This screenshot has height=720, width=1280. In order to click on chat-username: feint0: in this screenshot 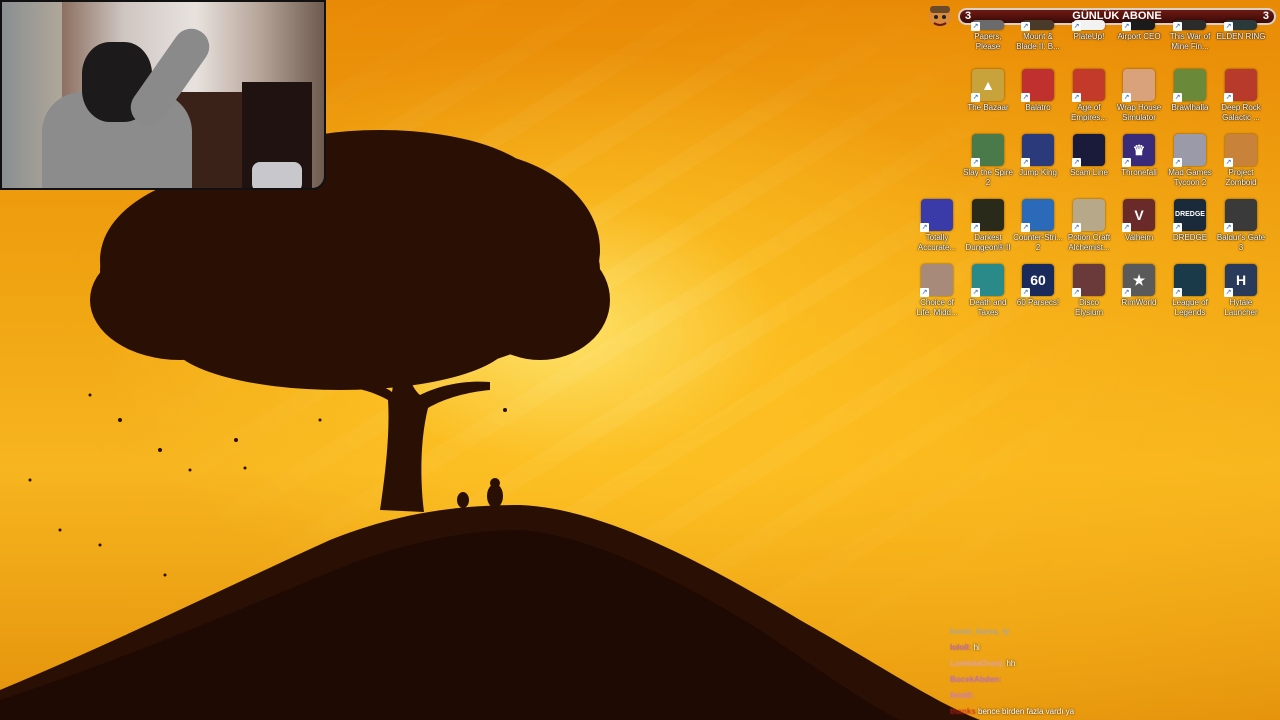, I will do `click(962, 695)`.